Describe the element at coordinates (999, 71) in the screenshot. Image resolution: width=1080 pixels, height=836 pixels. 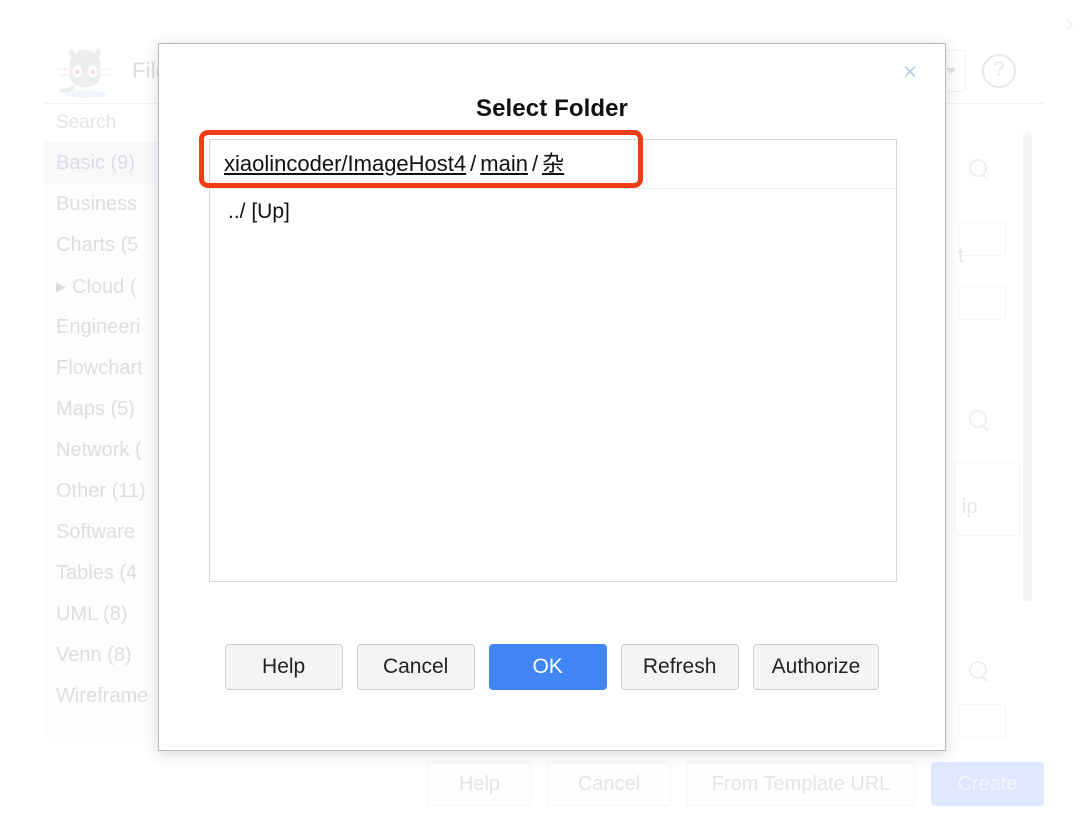
I see `question-circle-icon: ?` at that location.